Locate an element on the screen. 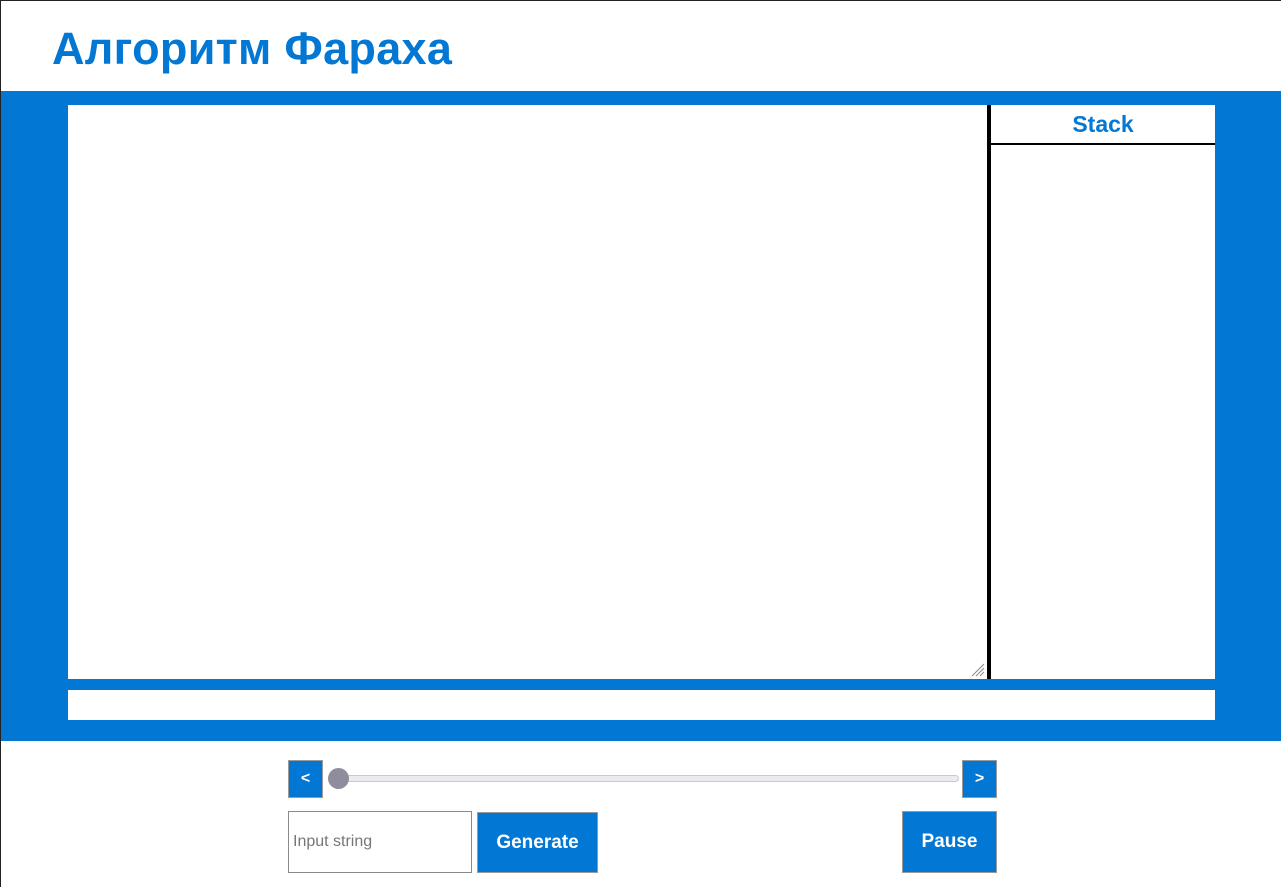 The image size is (1281, 887). stack-panel: Stack is located at coordinates (1103, 392).